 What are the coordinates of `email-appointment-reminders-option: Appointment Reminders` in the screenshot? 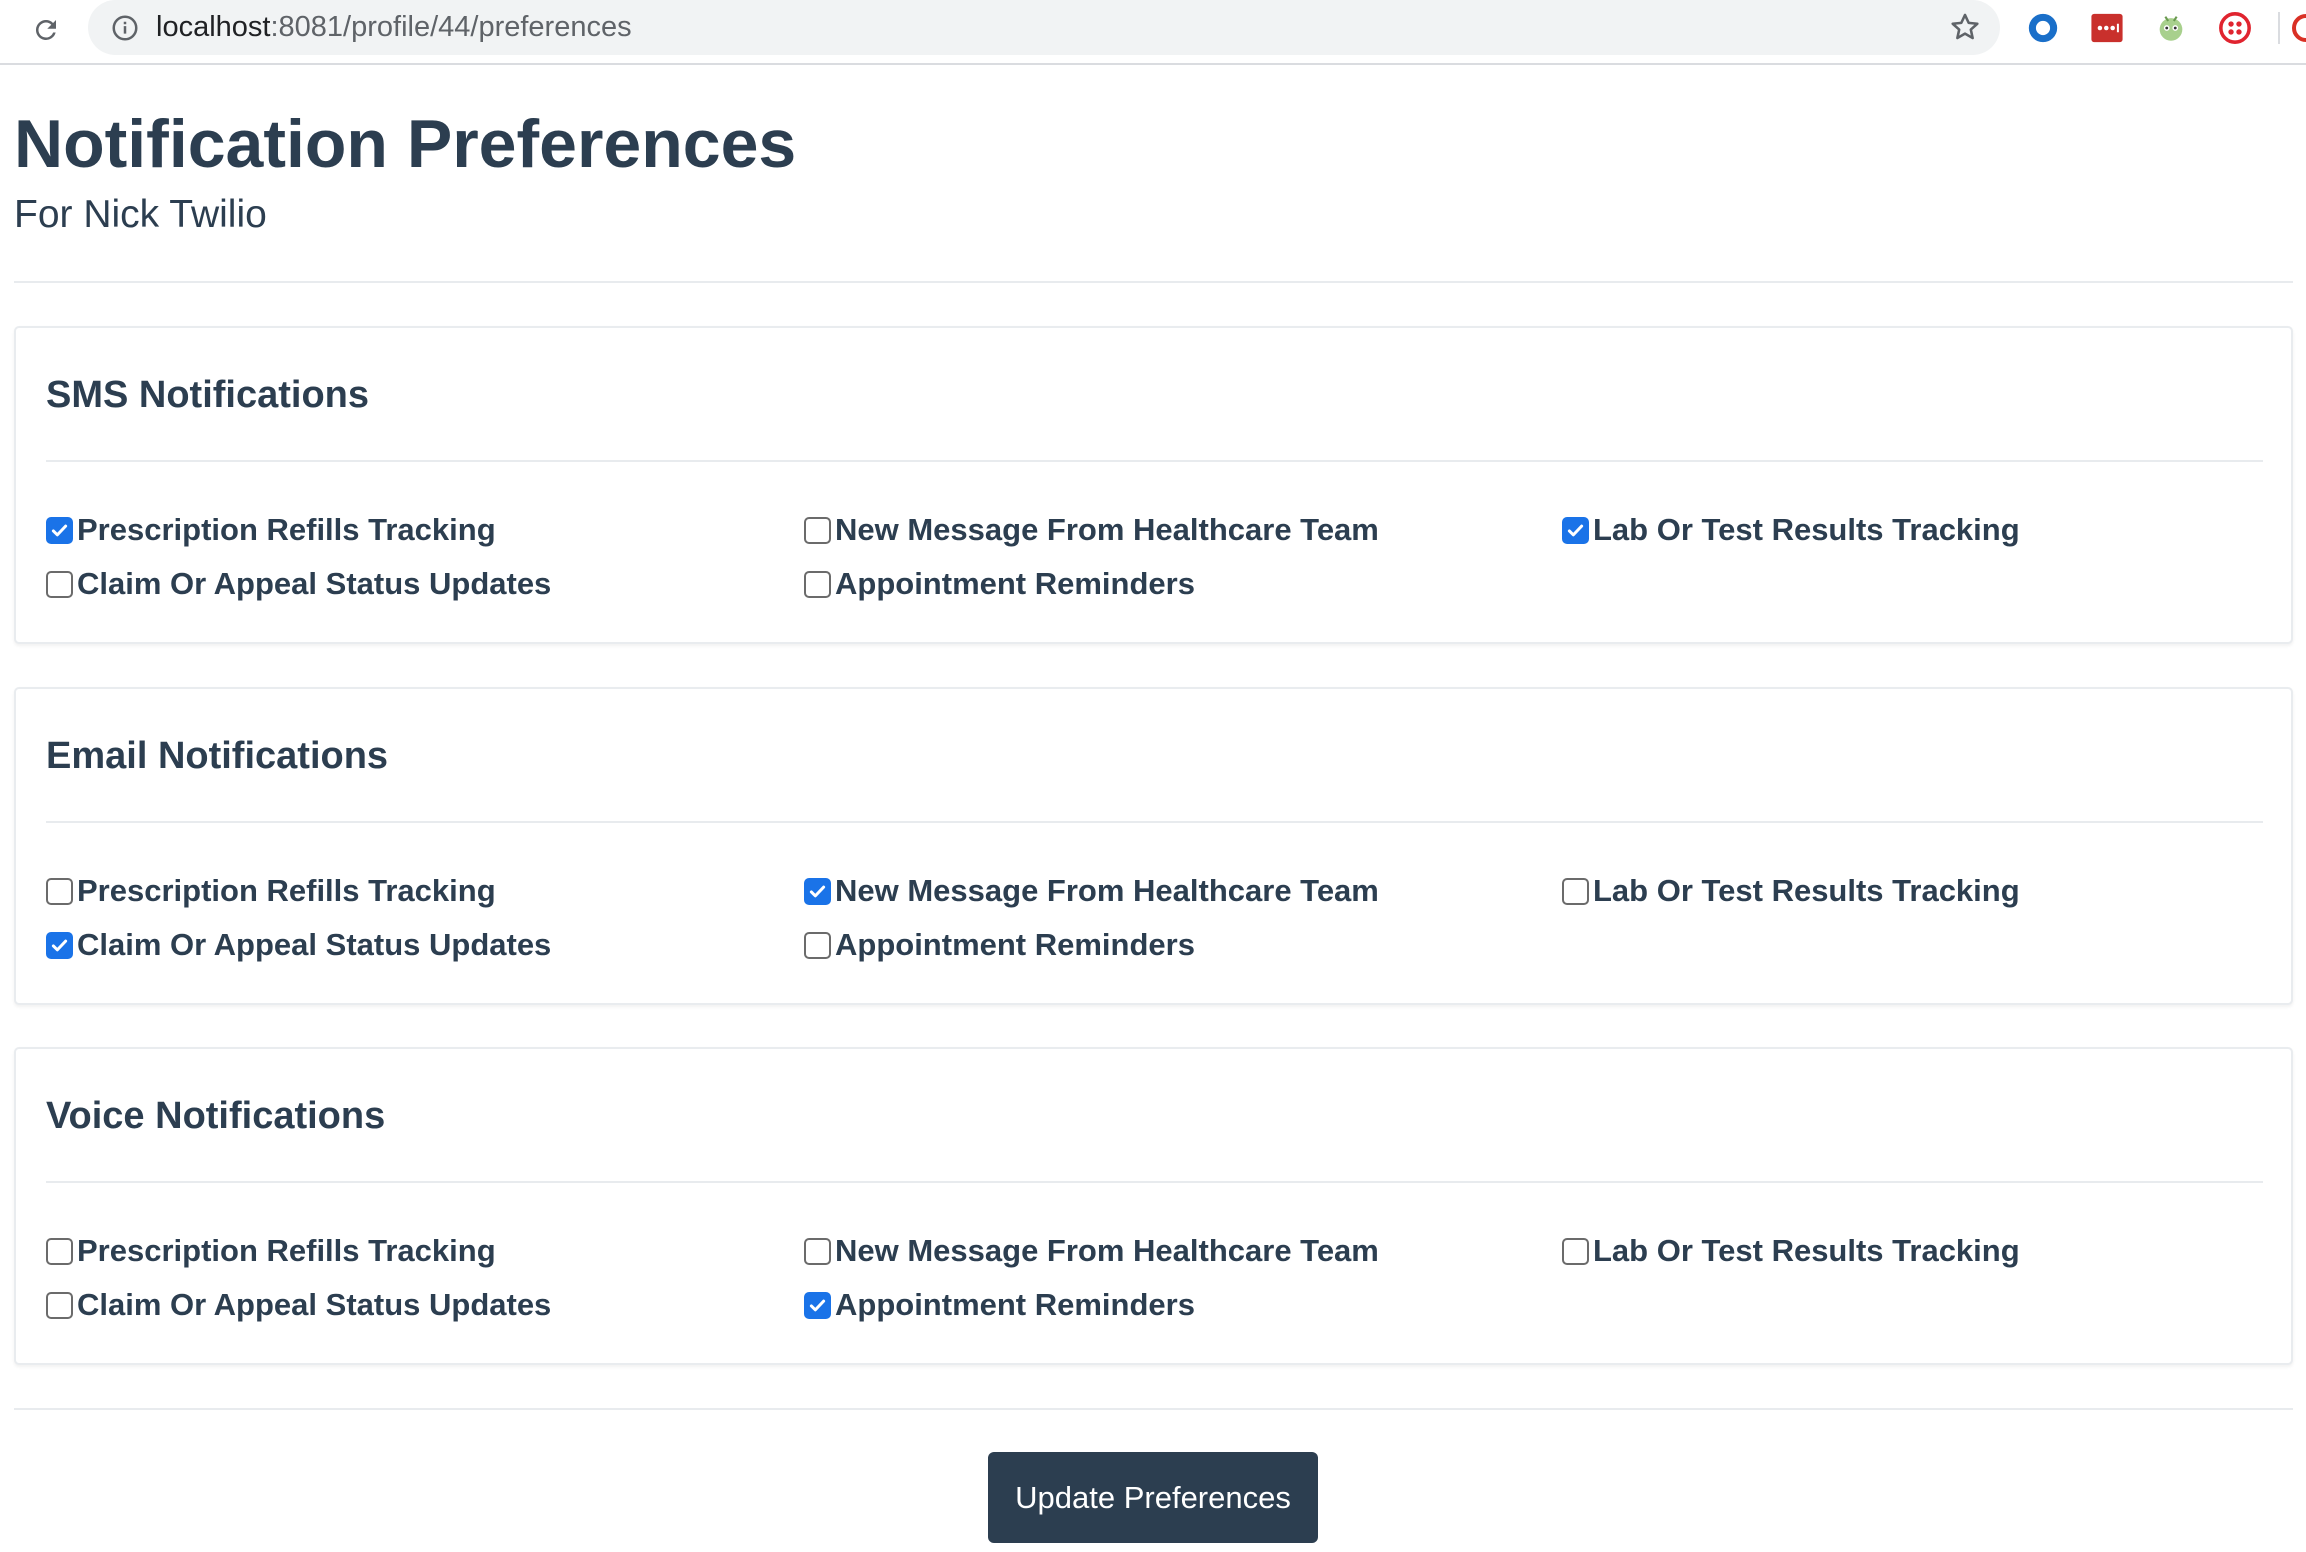 It's located at (999, 945).